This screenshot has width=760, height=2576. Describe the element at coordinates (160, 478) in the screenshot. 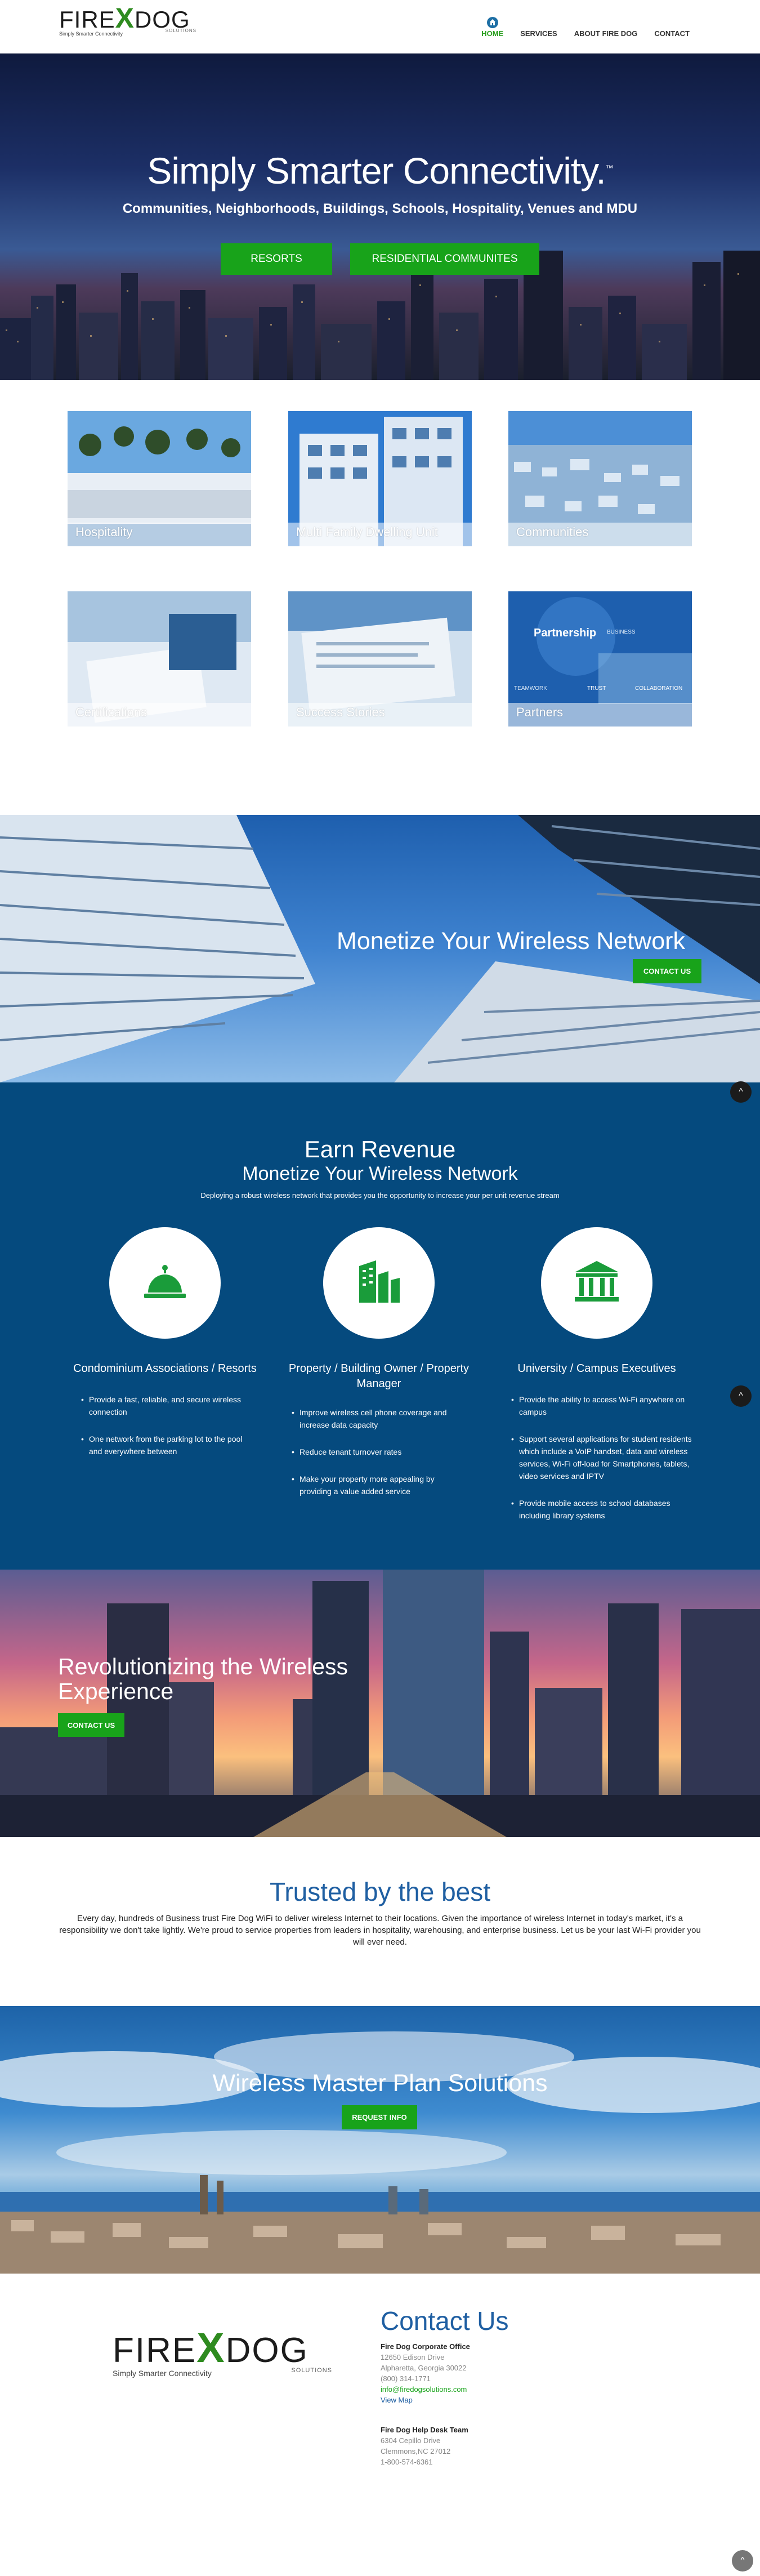

I see `tile-hospitality: Hospitality` at that location.